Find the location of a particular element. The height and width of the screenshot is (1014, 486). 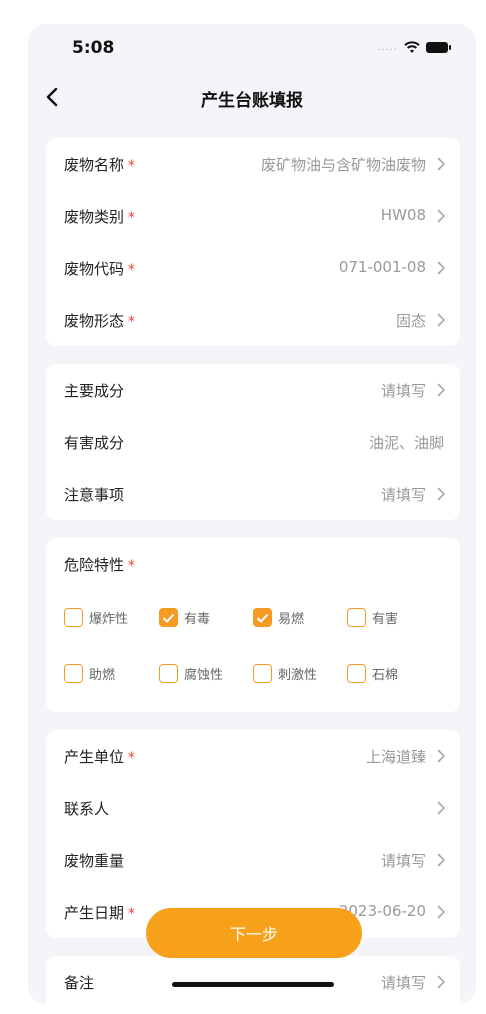

row-label: 废物代码 * is located at coordinates (100, 269).